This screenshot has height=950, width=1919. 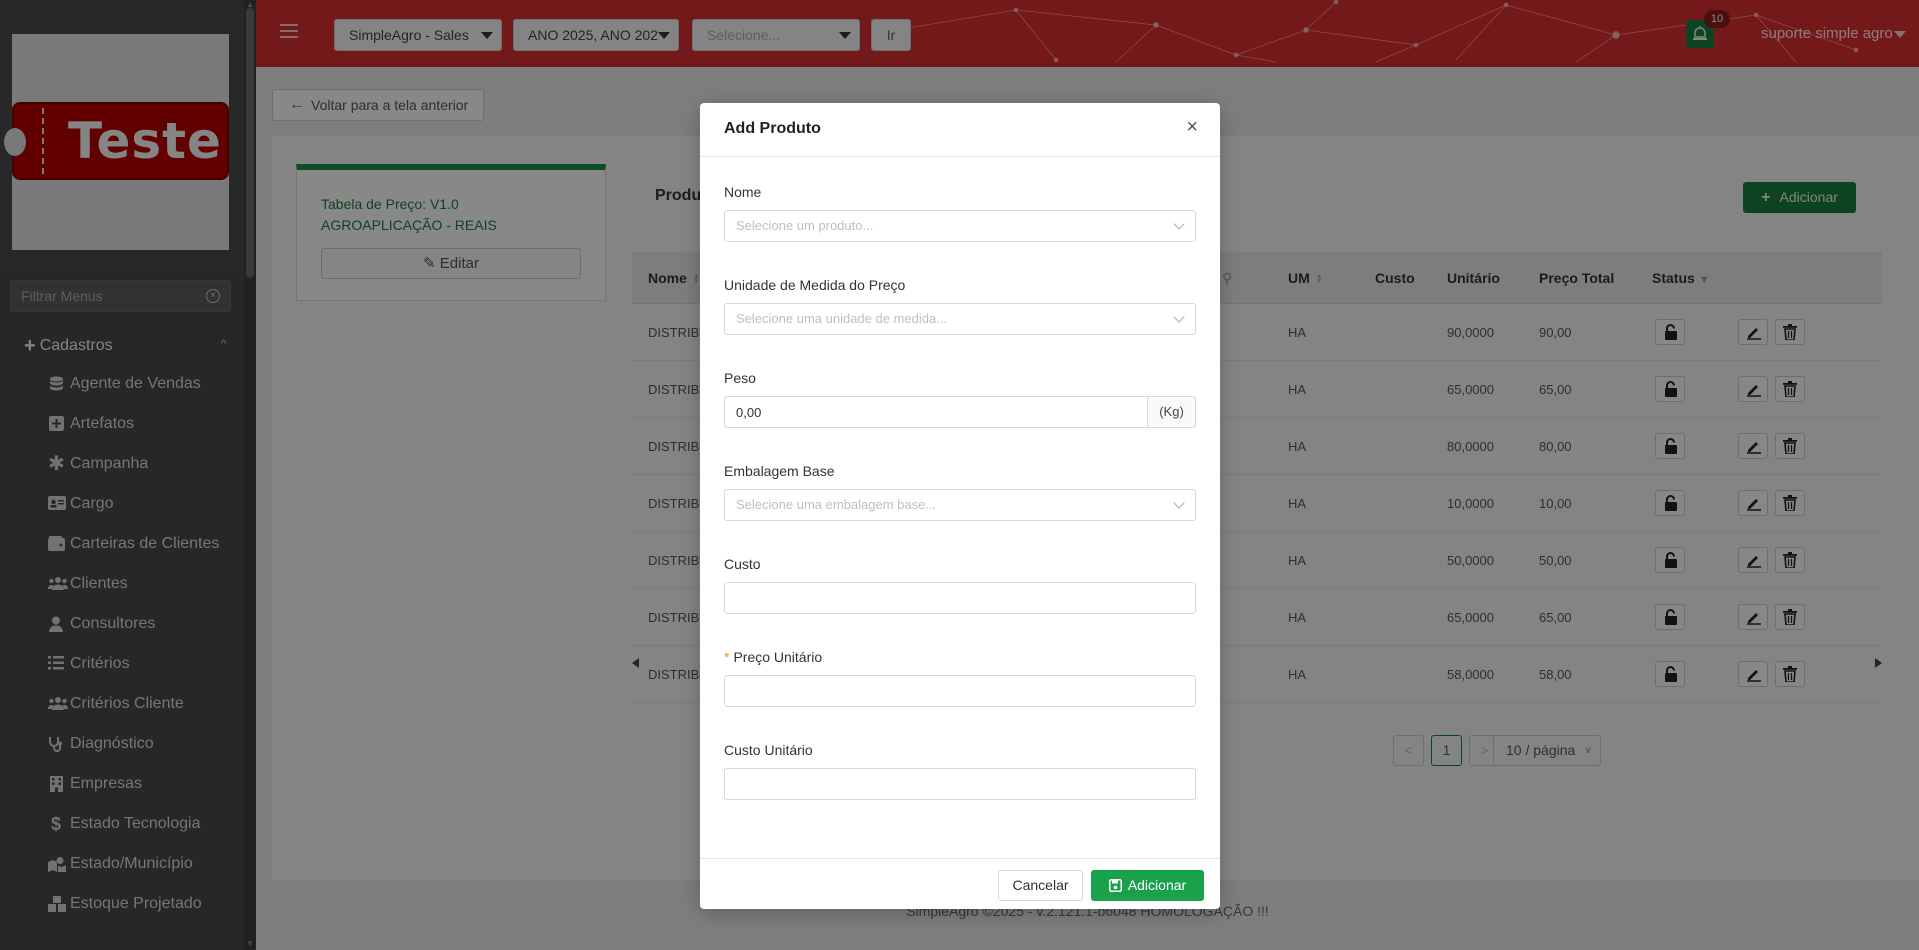 What do you see at coordinates (740, 378) in the screenshot?
I see `peso-label: Peso` at bounding box center [740, 378].